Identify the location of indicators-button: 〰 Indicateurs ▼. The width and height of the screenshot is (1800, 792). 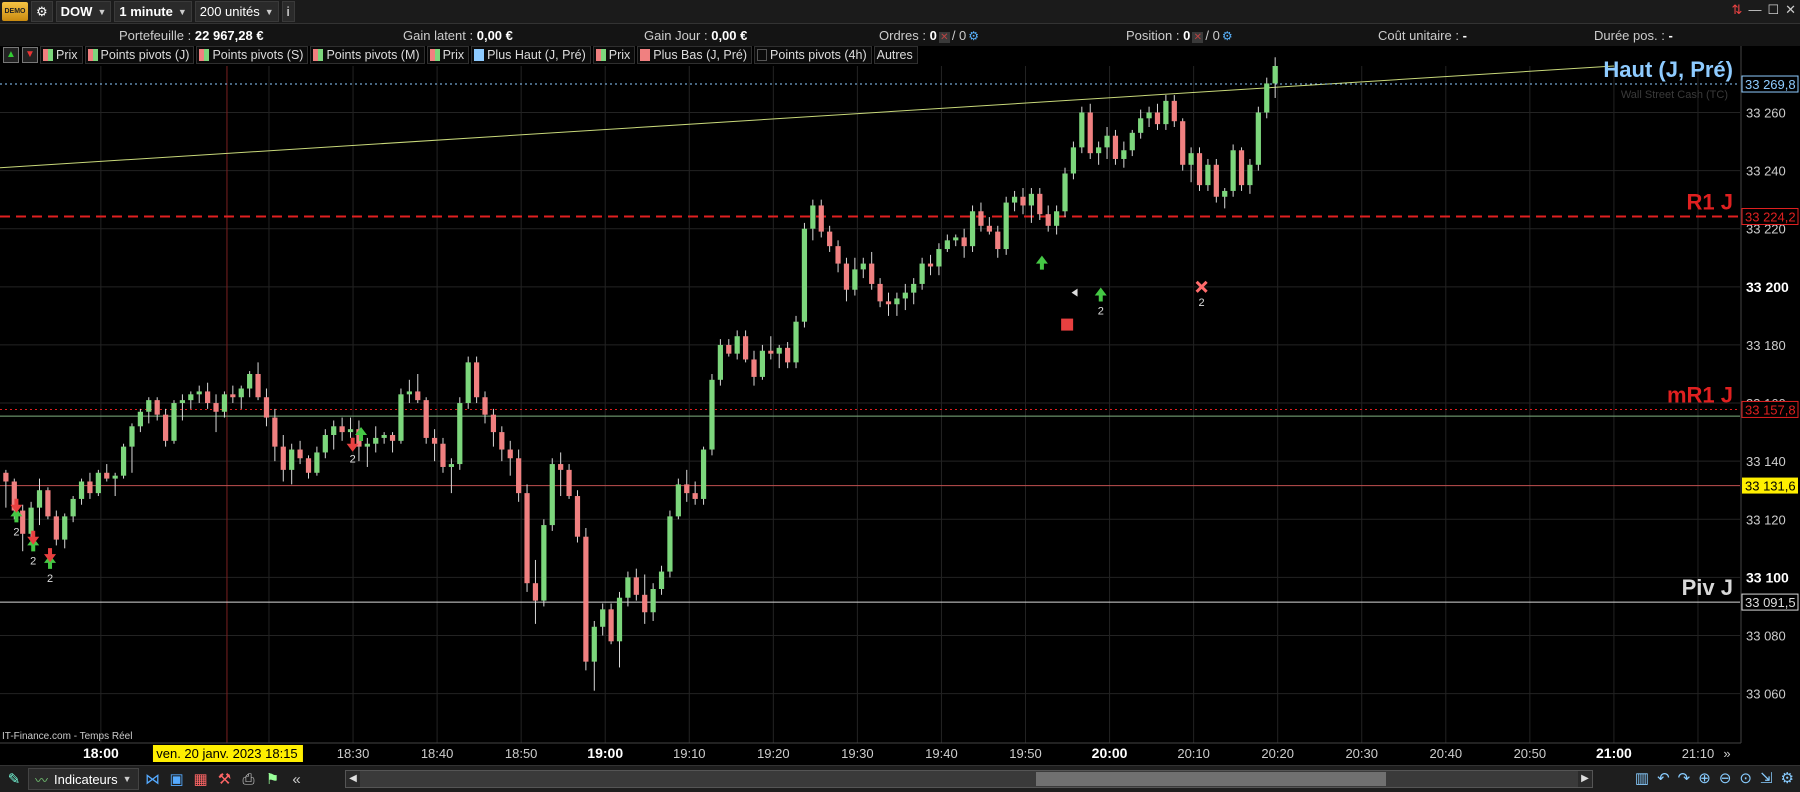
(83, 779).